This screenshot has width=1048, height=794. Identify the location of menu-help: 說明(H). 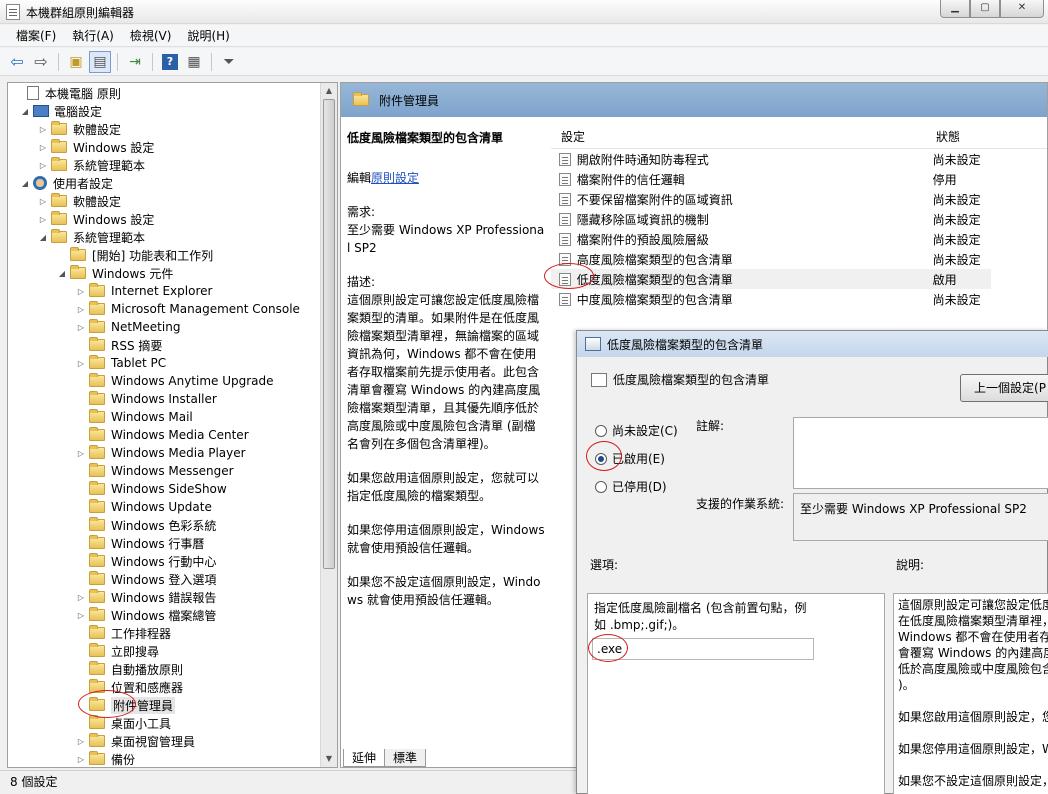
(208, 35).